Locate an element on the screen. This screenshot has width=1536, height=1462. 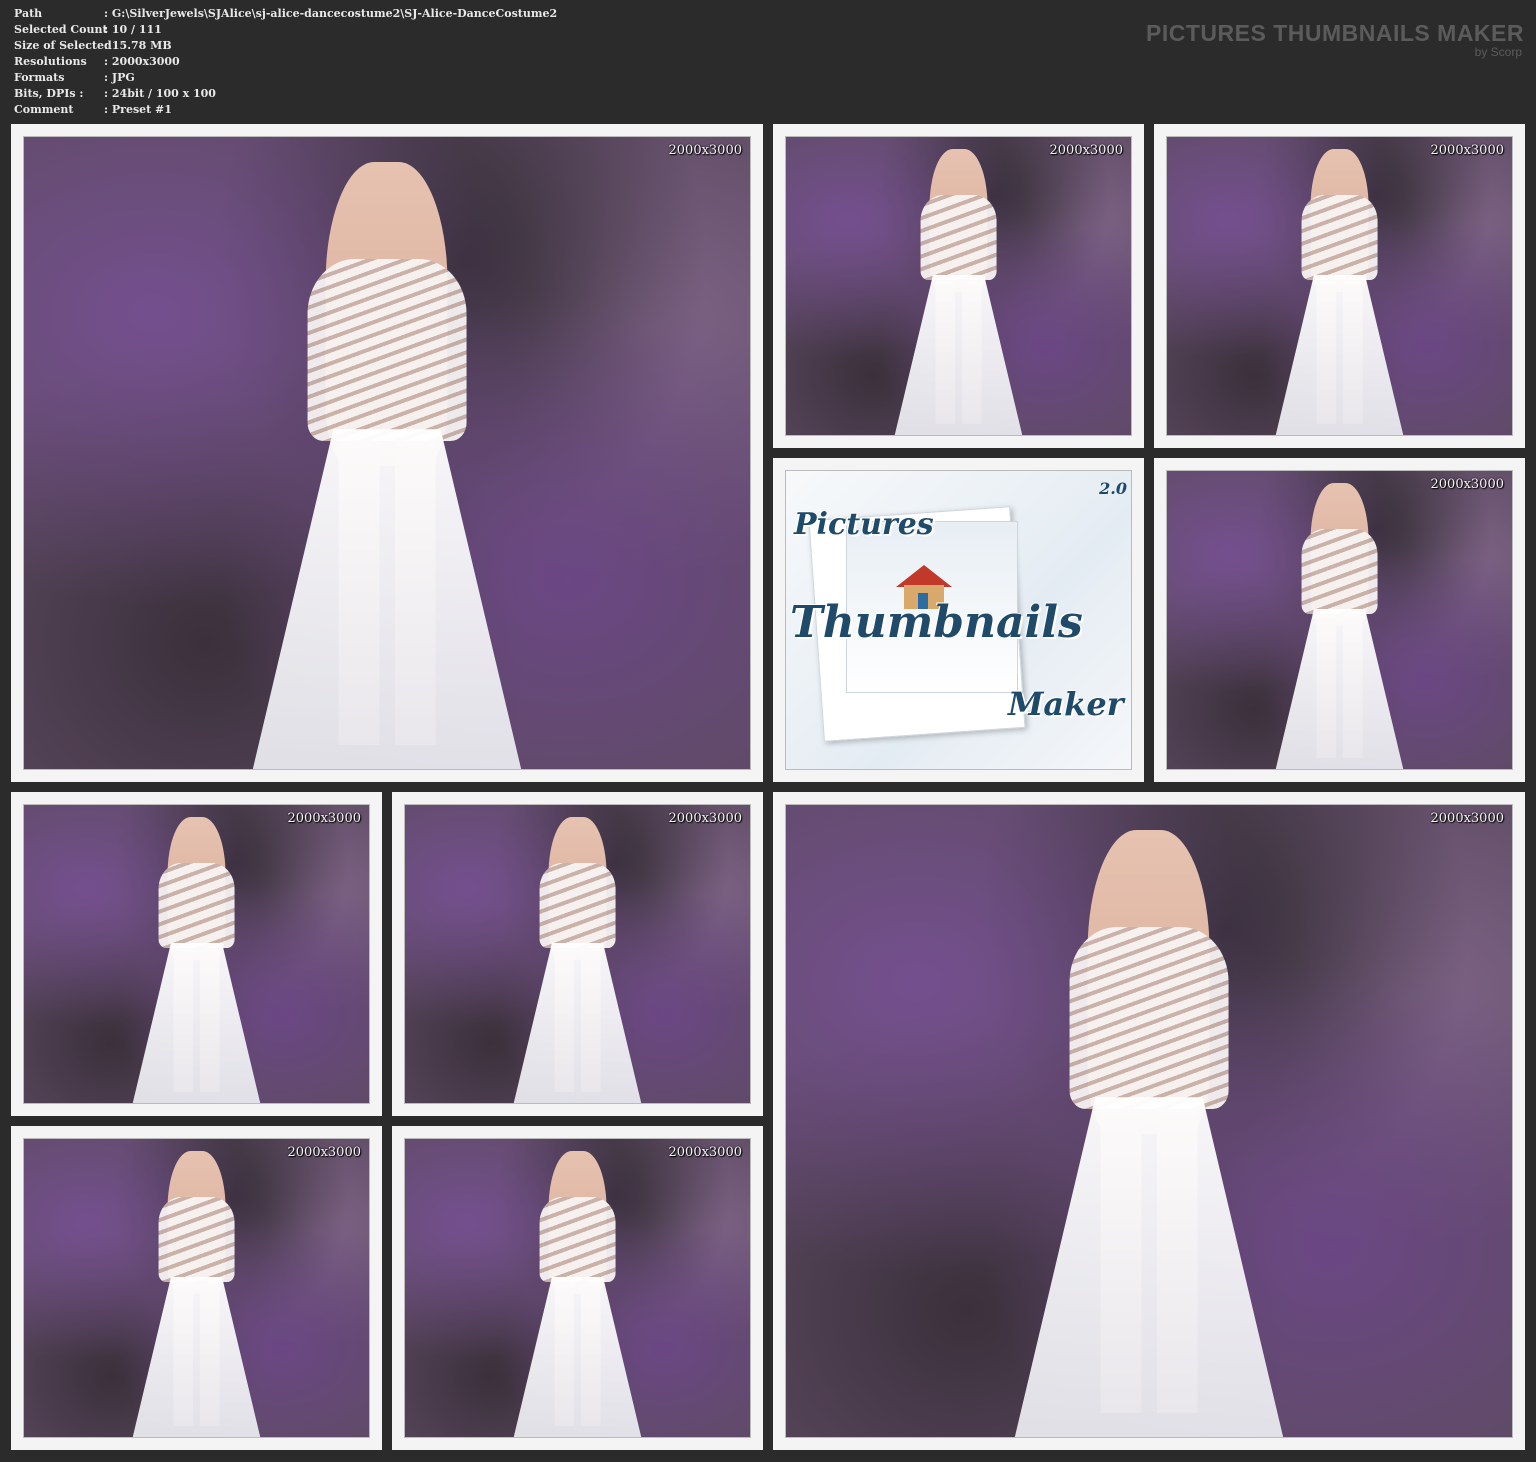
info-value: : 2000x3000 is located at coordinates (142, 61).